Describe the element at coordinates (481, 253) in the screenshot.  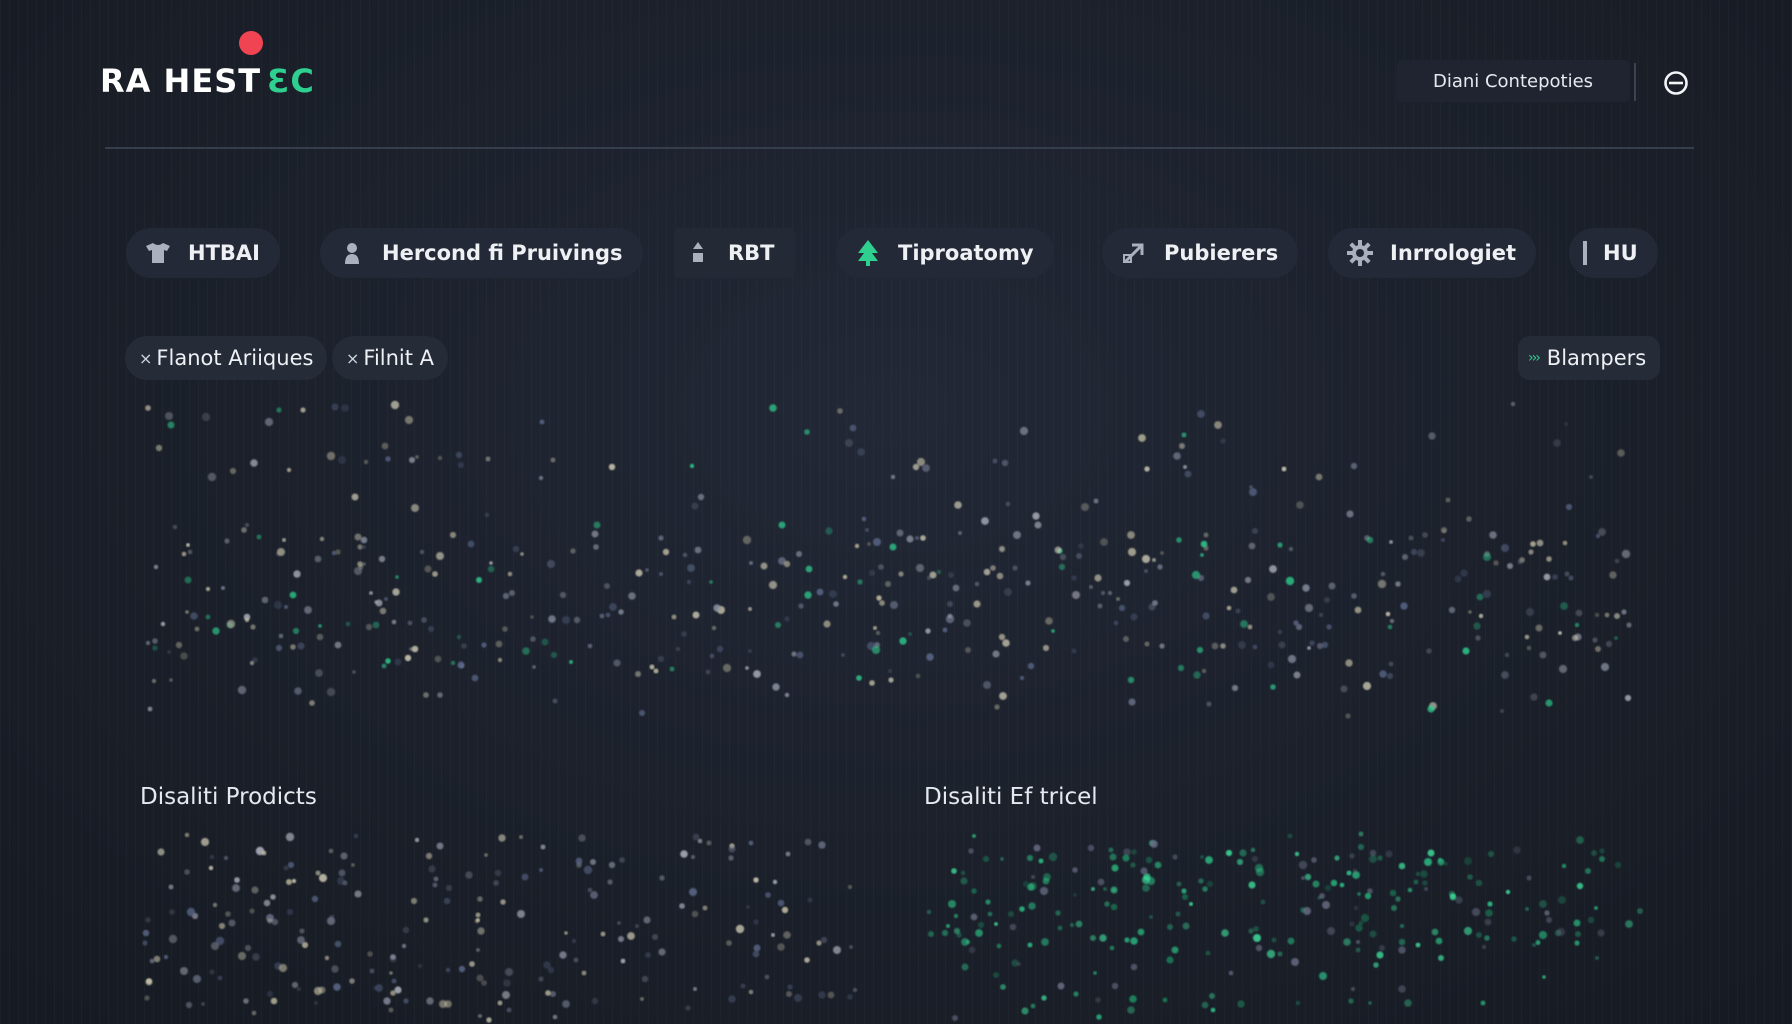
I see `tab-hercond: Hercond fi Pruivings` at that location.